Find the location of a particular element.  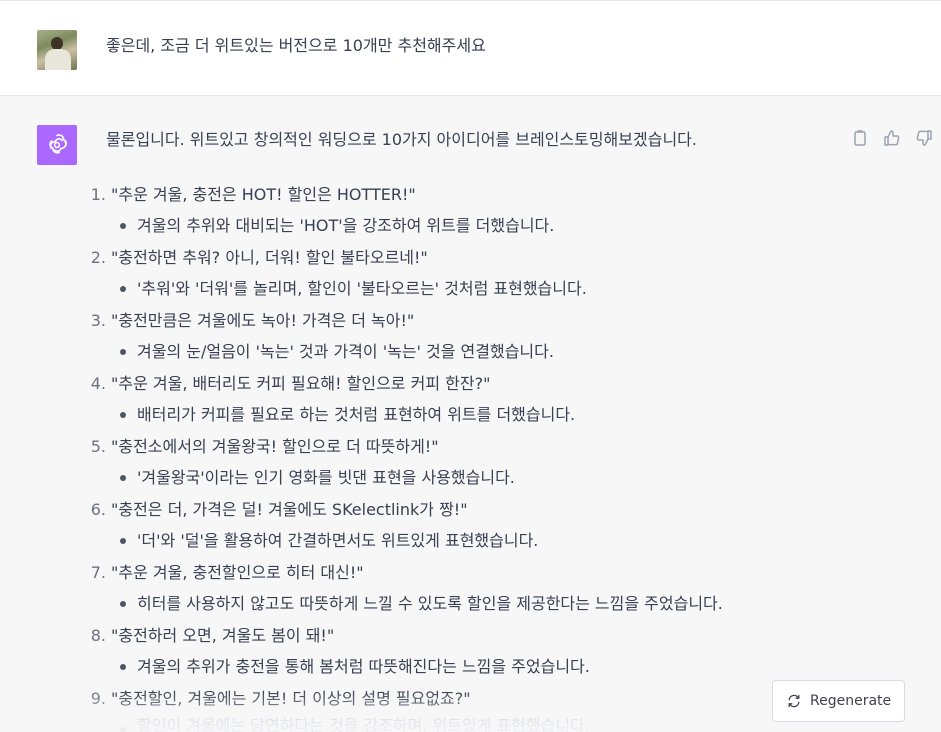

item-number: 7. is located at coordinates (98, 572).